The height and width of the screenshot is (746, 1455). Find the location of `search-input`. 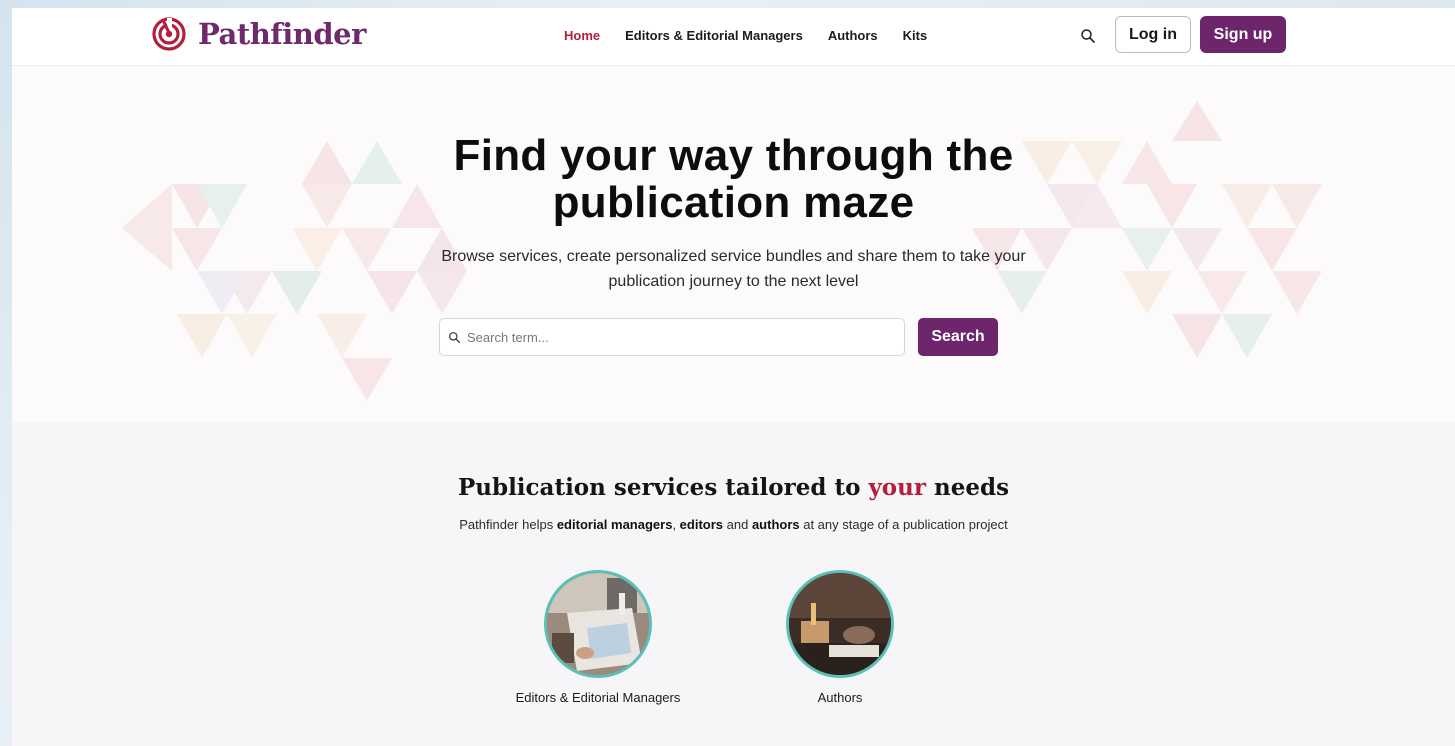

search-input is located at coordinates (677, 337).